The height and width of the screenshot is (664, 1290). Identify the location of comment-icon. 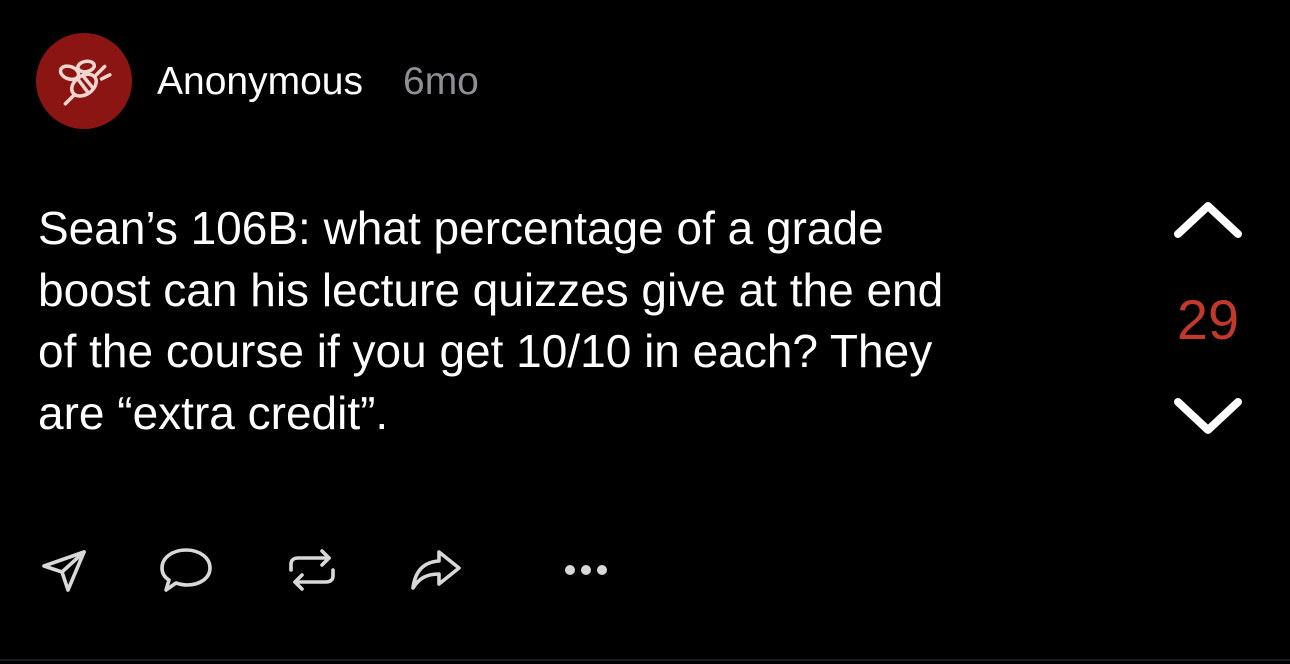
(186, 570).